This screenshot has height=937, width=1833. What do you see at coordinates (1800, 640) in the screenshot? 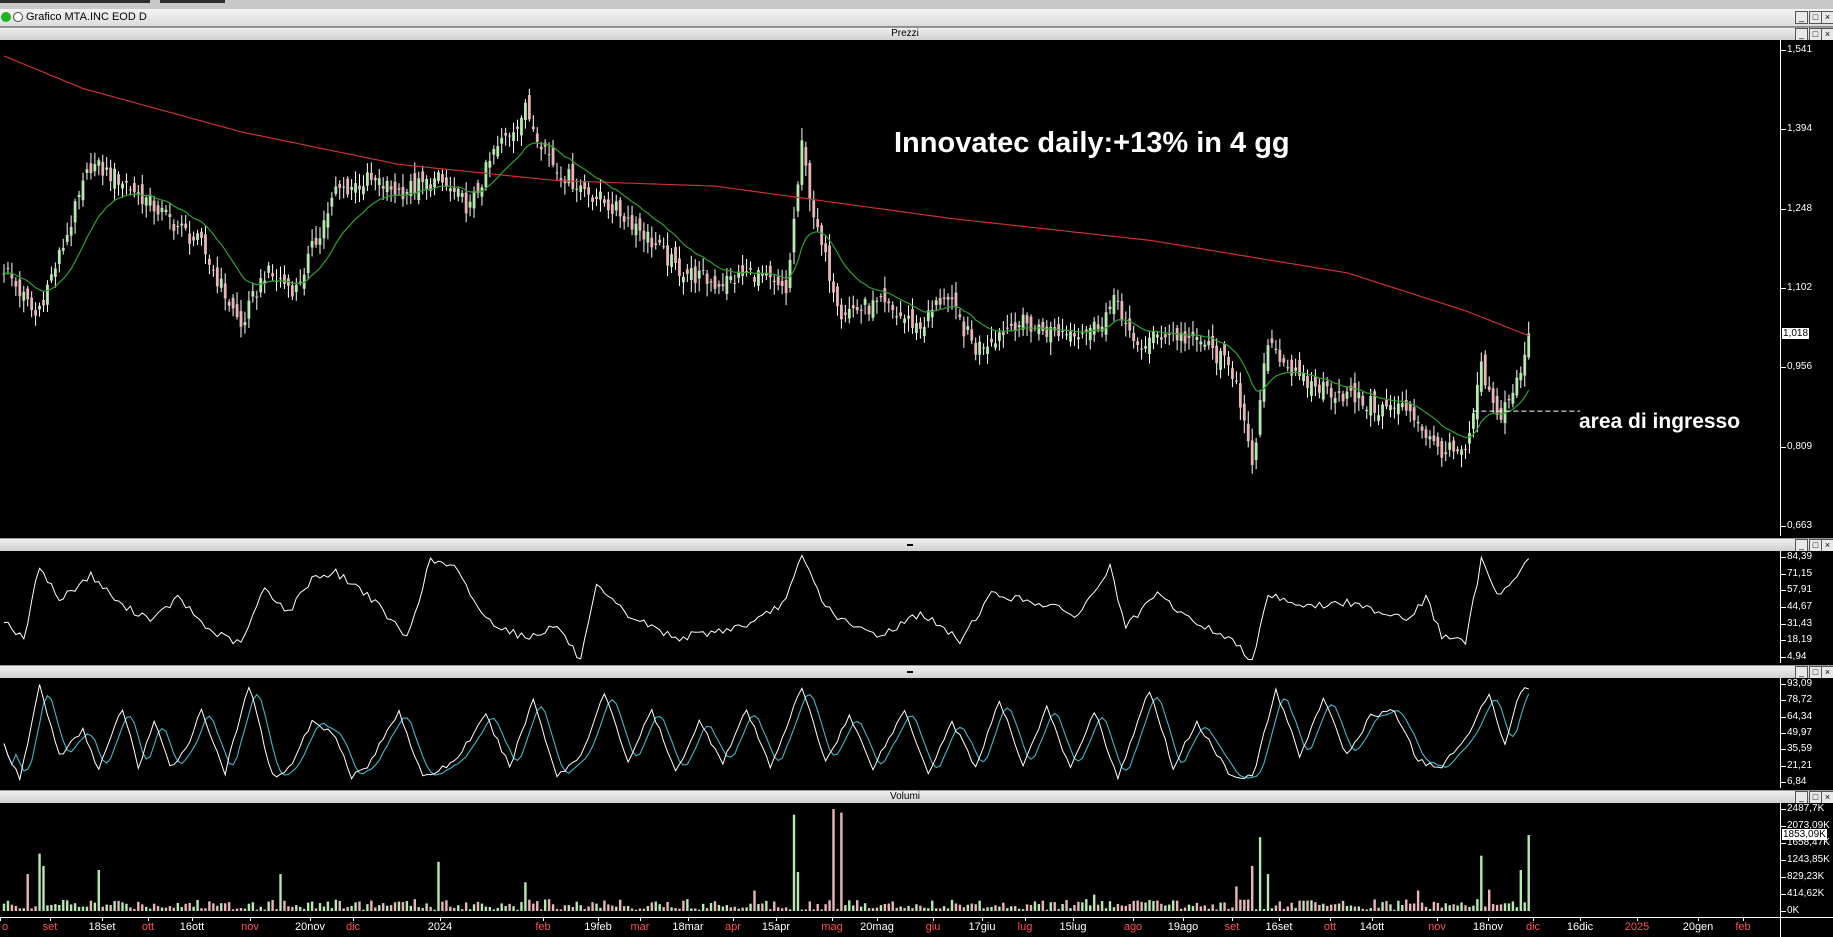
I see `axis-tick-label: 18,19` at bounding box center [1800, 640].